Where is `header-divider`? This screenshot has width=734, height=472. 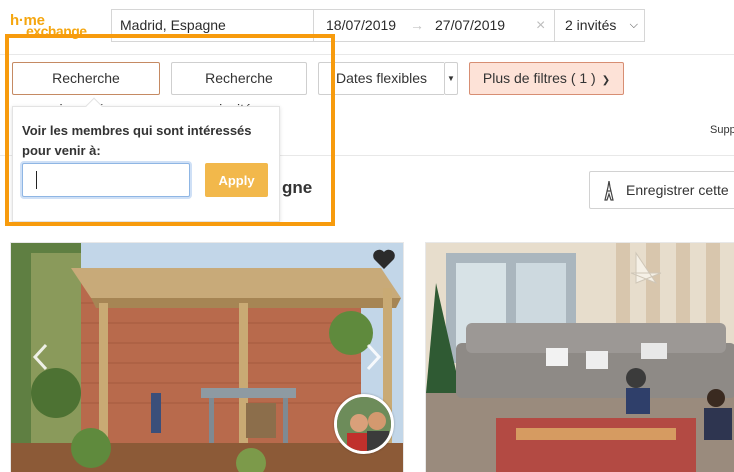 header-divider is located at coordinates (367, 54).